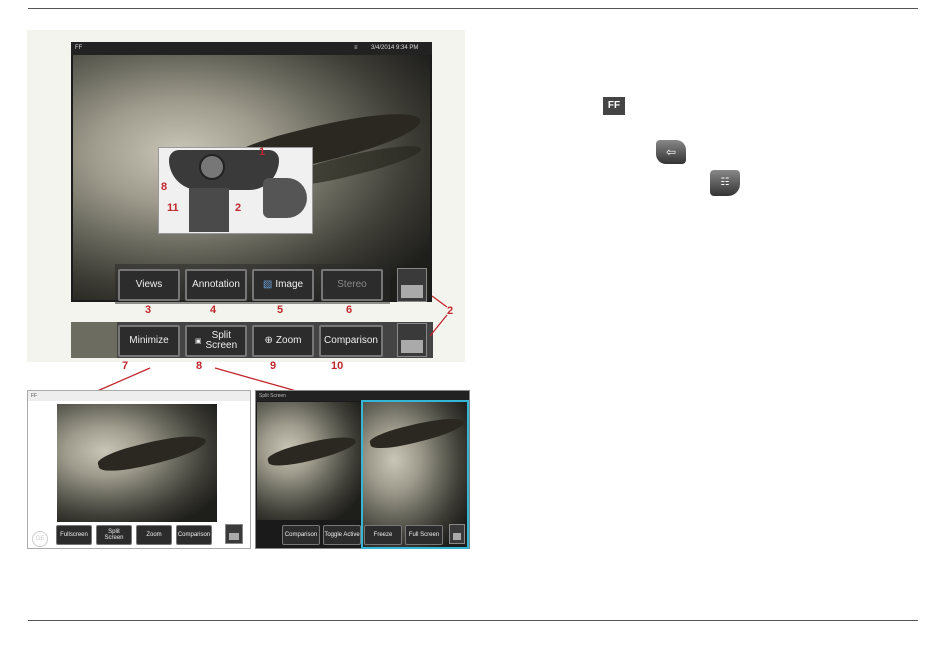  I want to click on bottom-rule, so click(473, 620).